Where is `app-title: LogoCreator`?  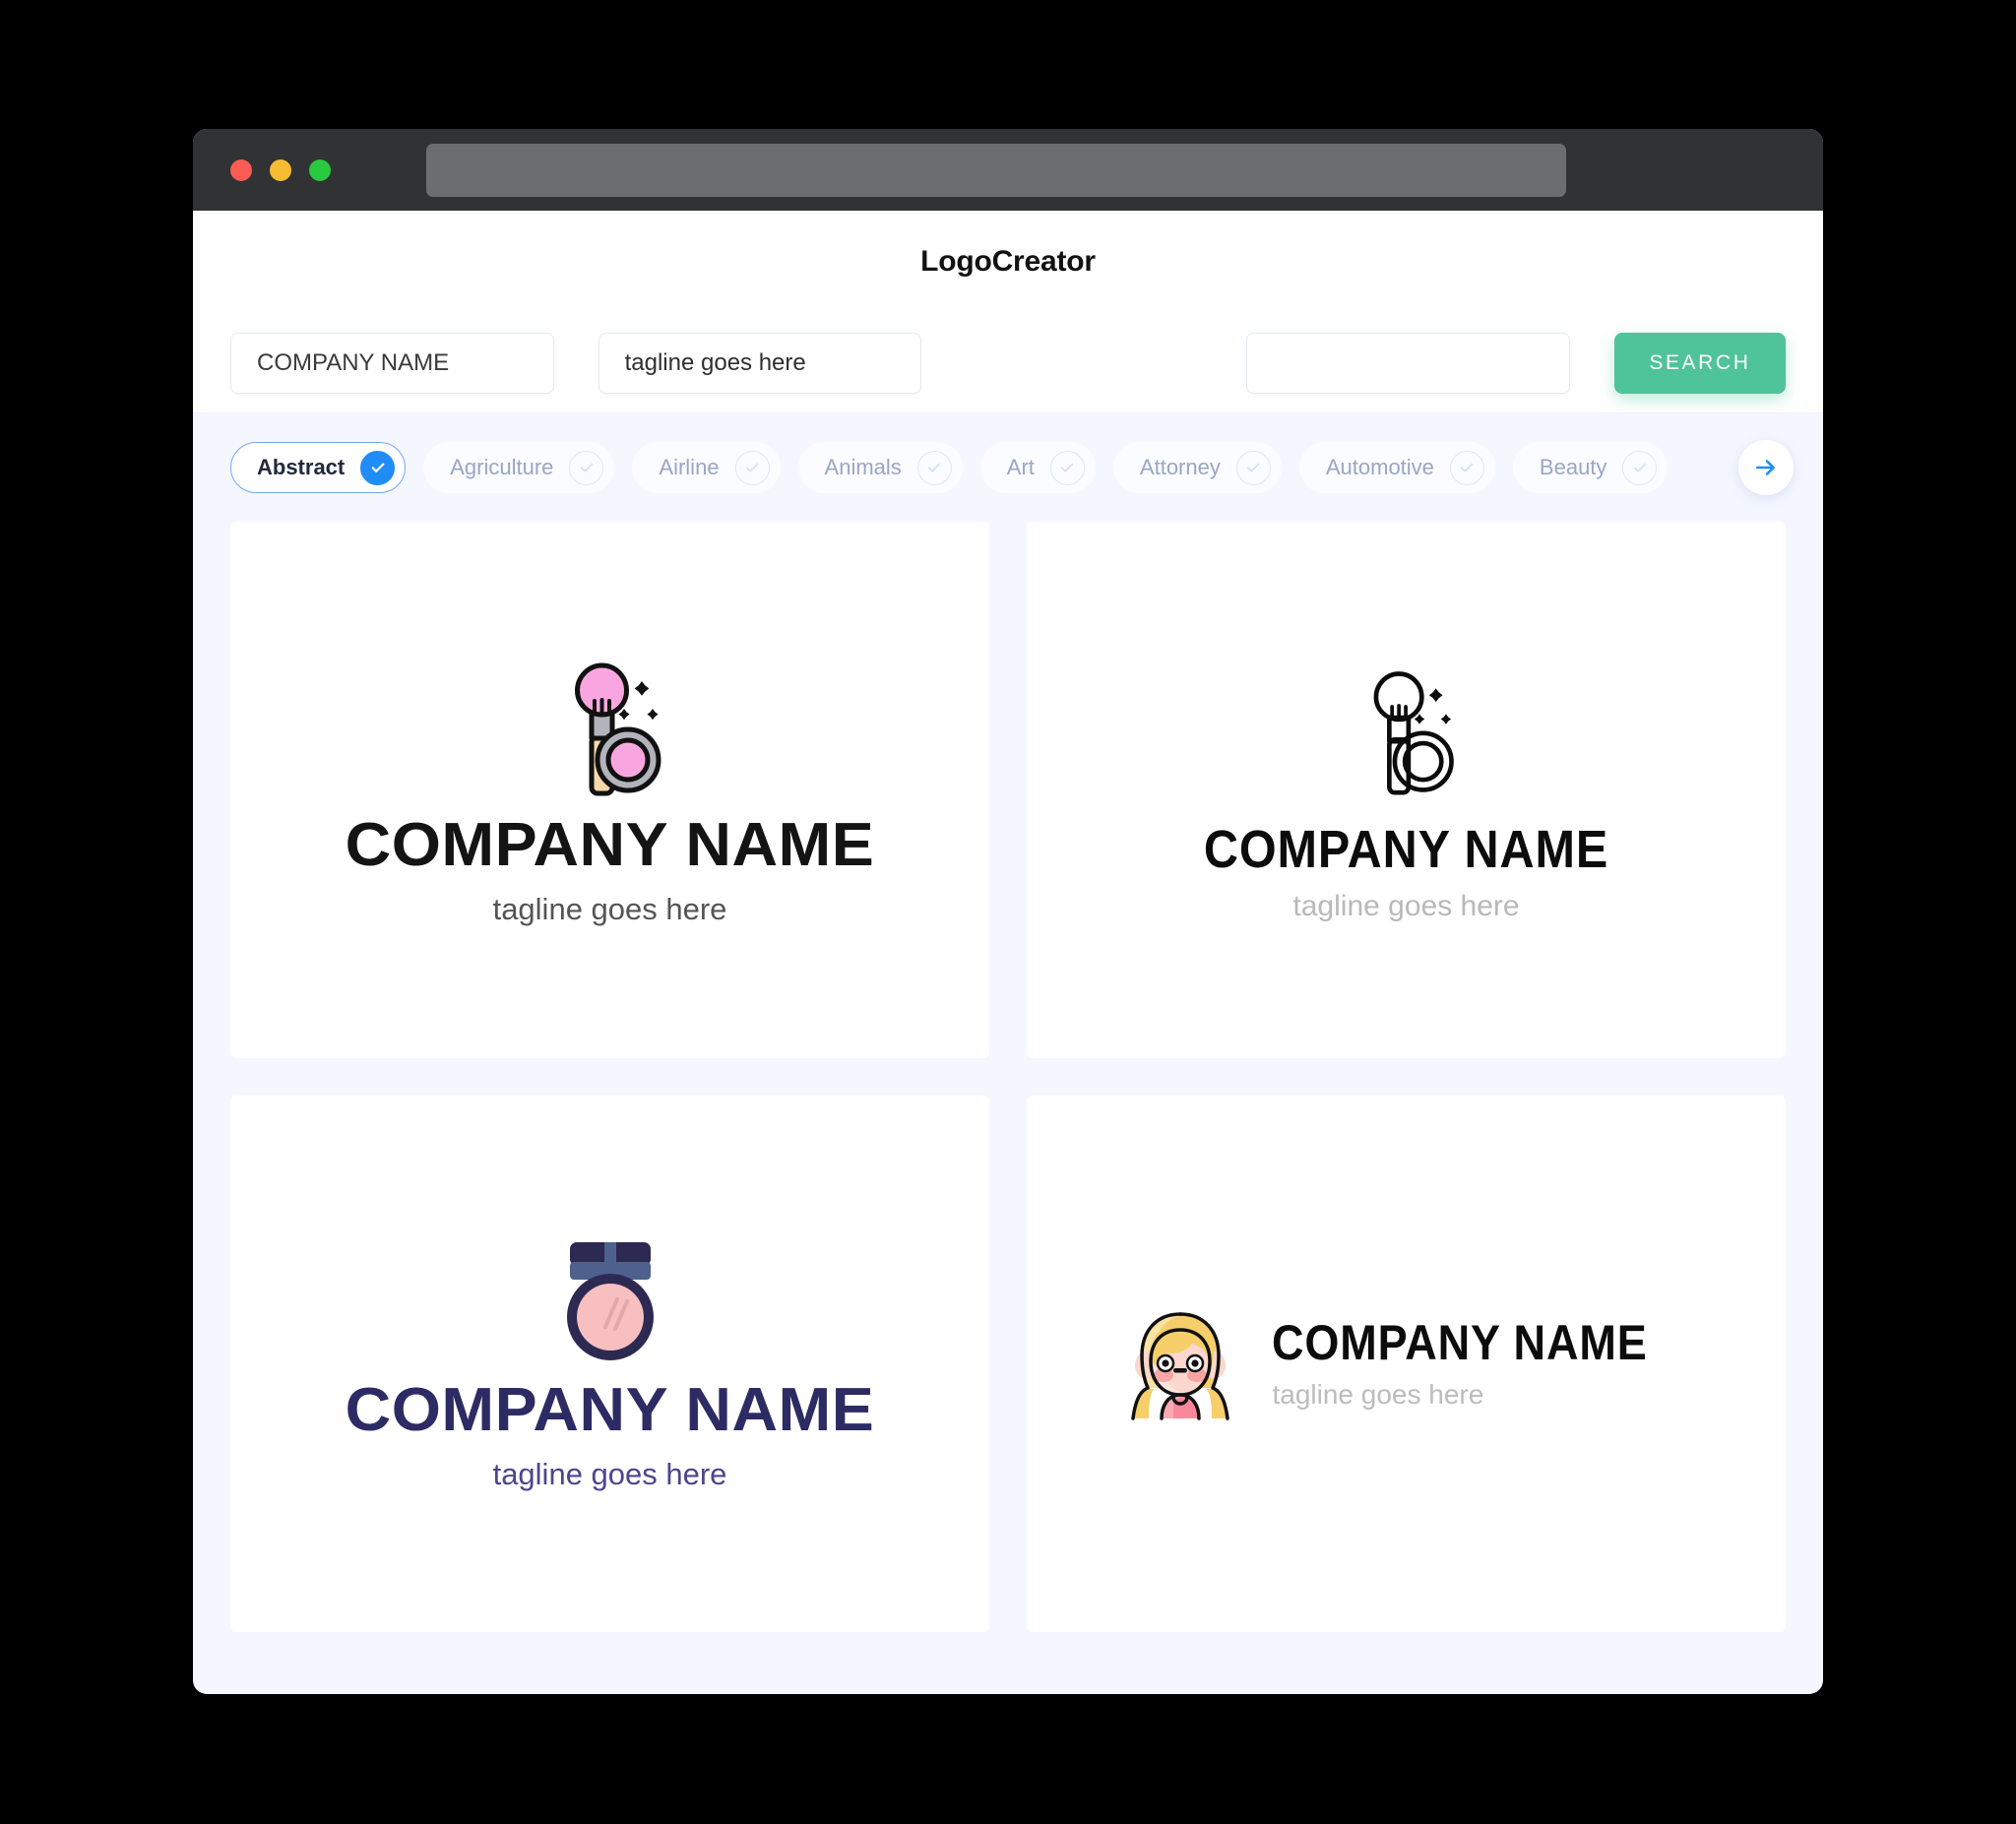
app-title: LogoCreator is located at coordinates (1008, 261).